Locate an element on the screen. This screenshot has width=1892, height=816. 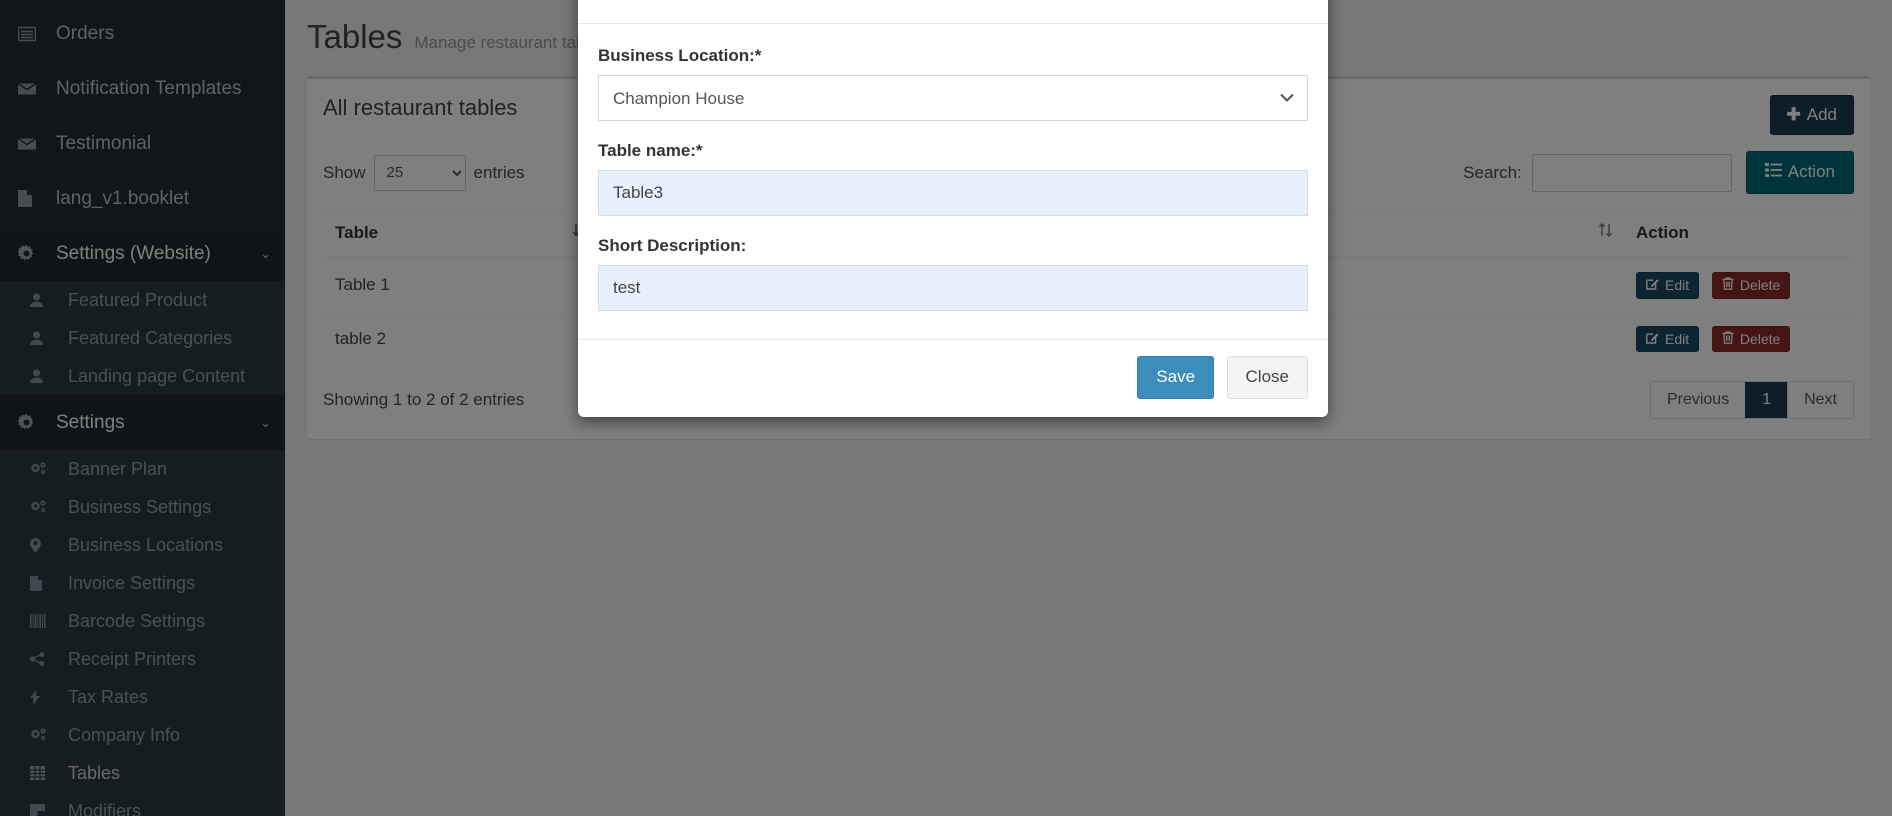
business-location-label: Business Location:* is located at coordinates (680, 56).